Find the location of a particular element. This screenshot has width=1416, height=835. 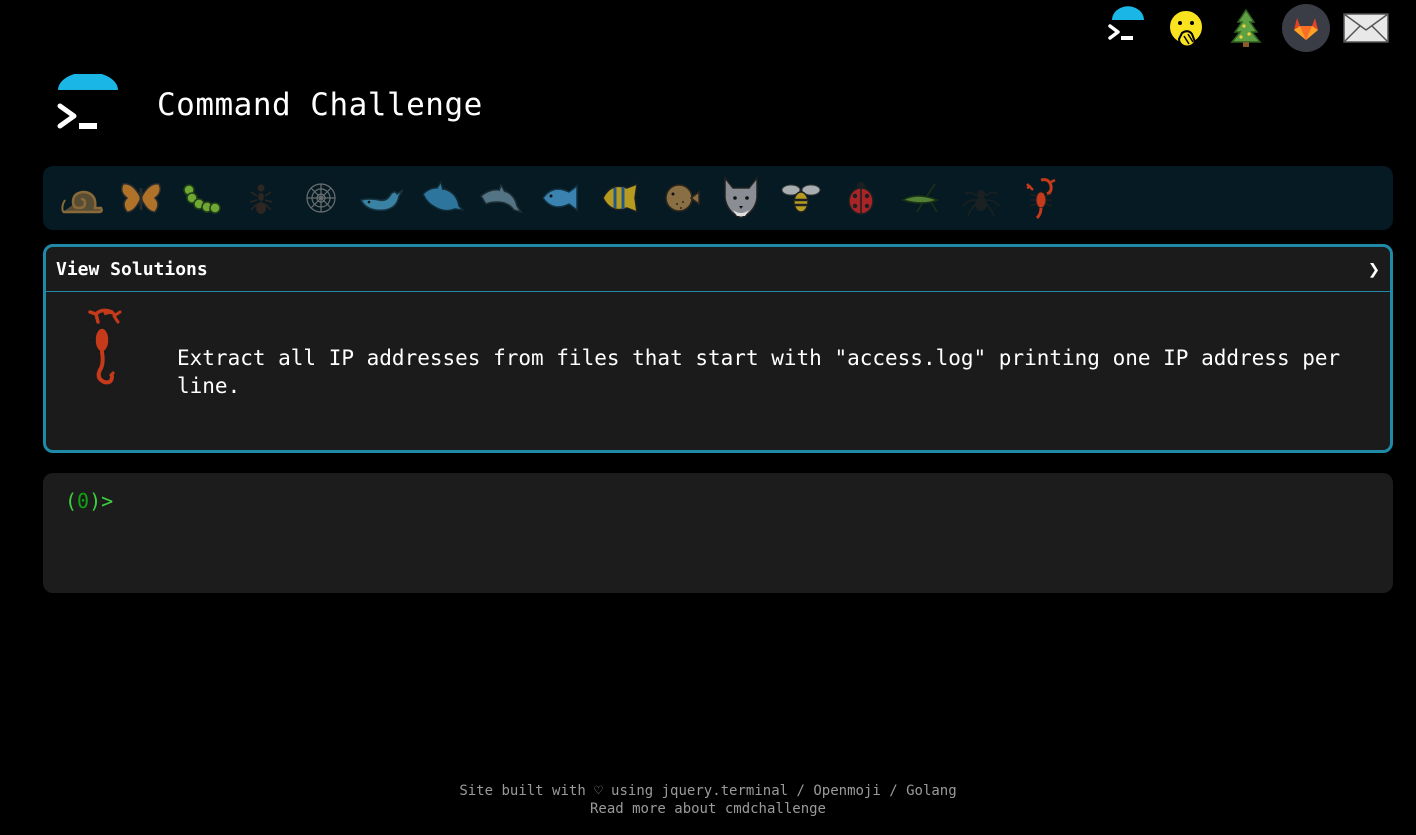

page-title: Command Challenge is located at coordinates (320, 105).